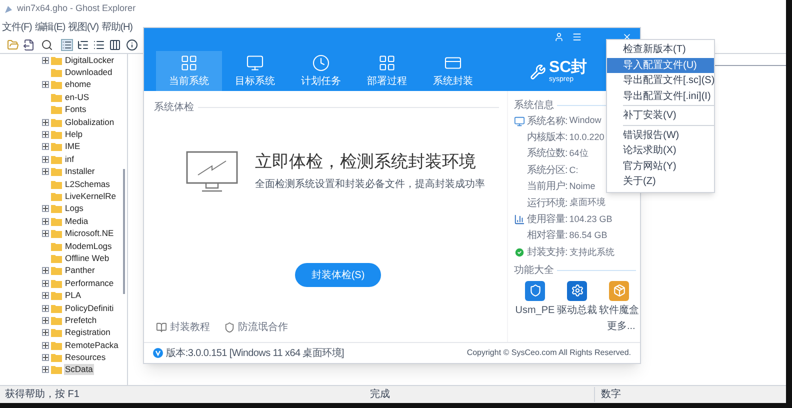  Describe the element at coordinates (78, 84) in the screenshot. I see `tree-item: ehome` at that location.